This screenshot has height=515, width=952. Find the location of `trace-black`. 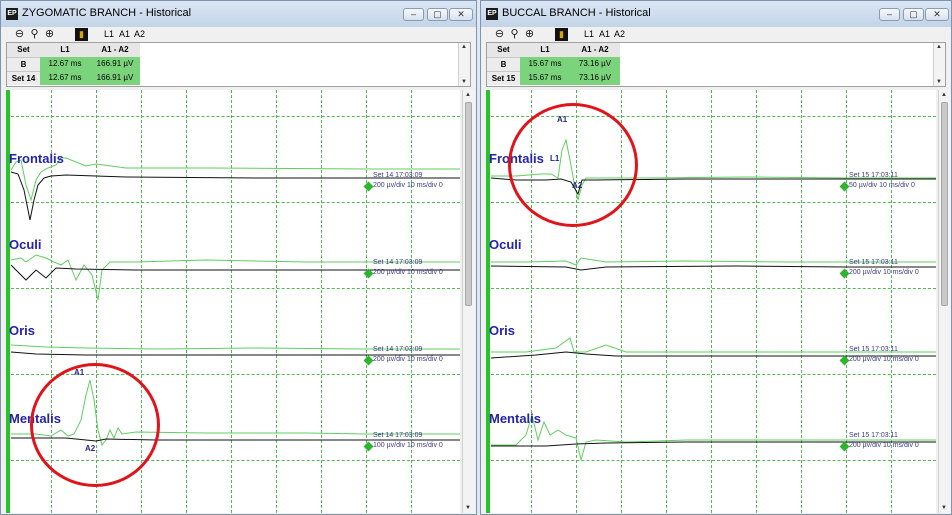

trace-black is located at coordinates (235, 196).